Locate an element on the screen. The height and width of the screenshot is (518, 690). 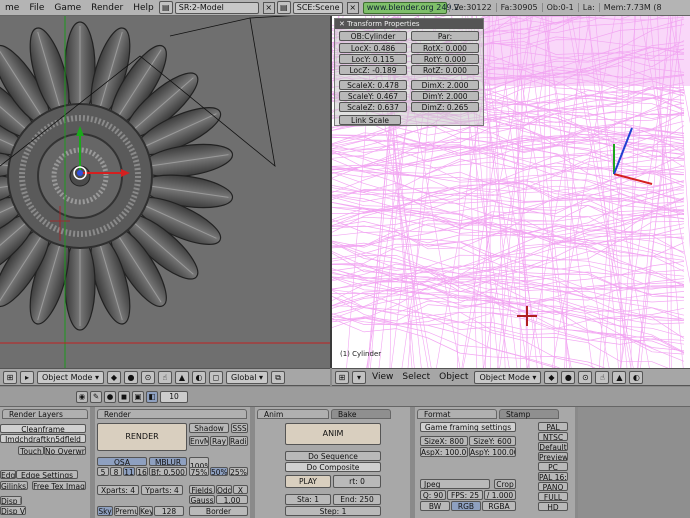
crop-toggle: Crop is located at coordinates (505, 484).